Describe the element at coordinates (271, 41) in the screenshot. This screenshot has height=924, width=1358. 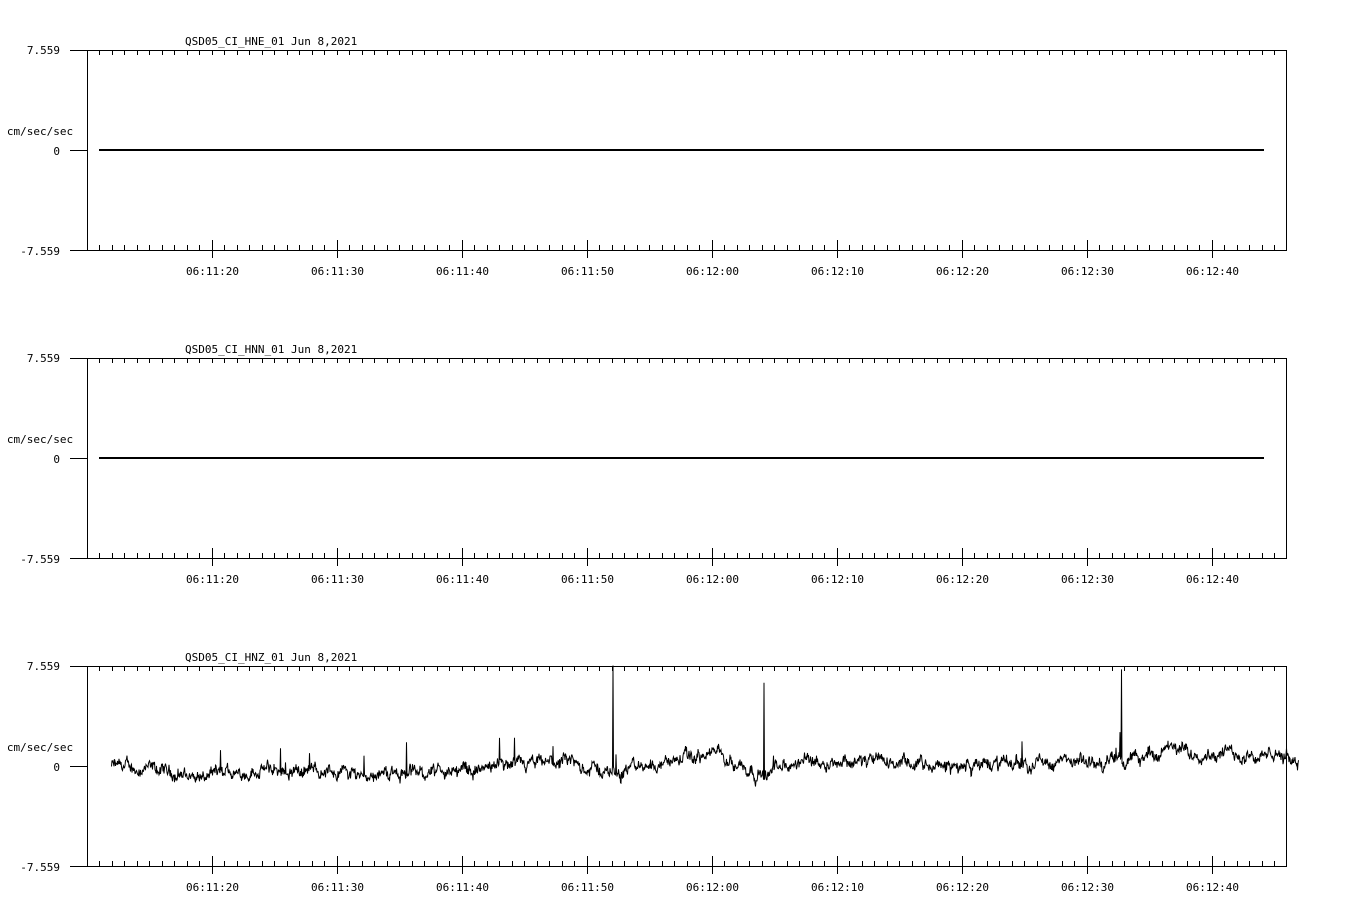
I see `chart-title: QSD05_CI_HNE_01 Jun 8,2021` at that location.